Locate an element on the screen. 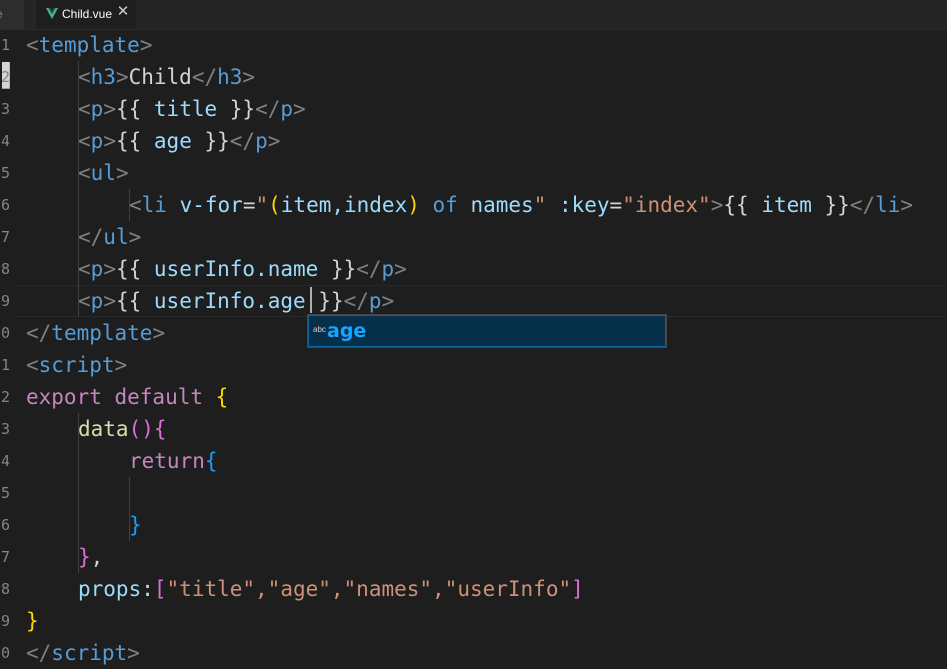 The width and height of the screenshot is (947, 669). tab-previous-label: e is located at coordinates (1, 14).